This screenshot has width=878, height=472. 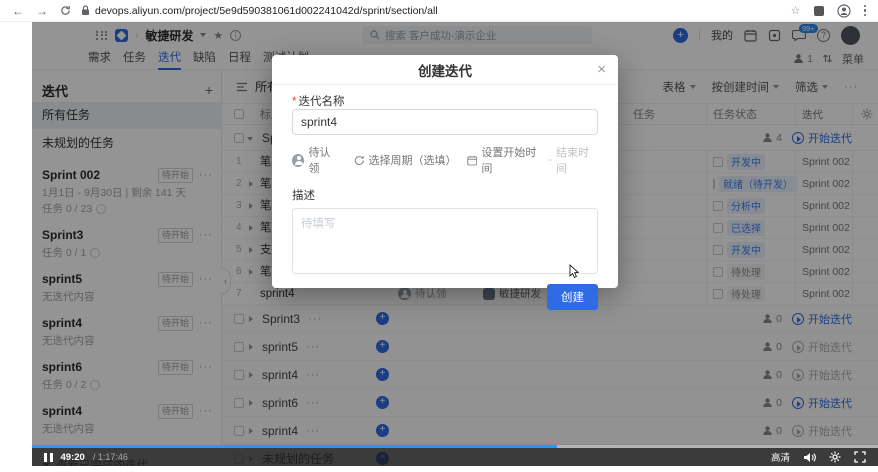 What do you see at coordinates (477, 35) in the screenshot?
I see `search-input: 搜索 客户成功-演示企业` at bounding box center [477, 35].